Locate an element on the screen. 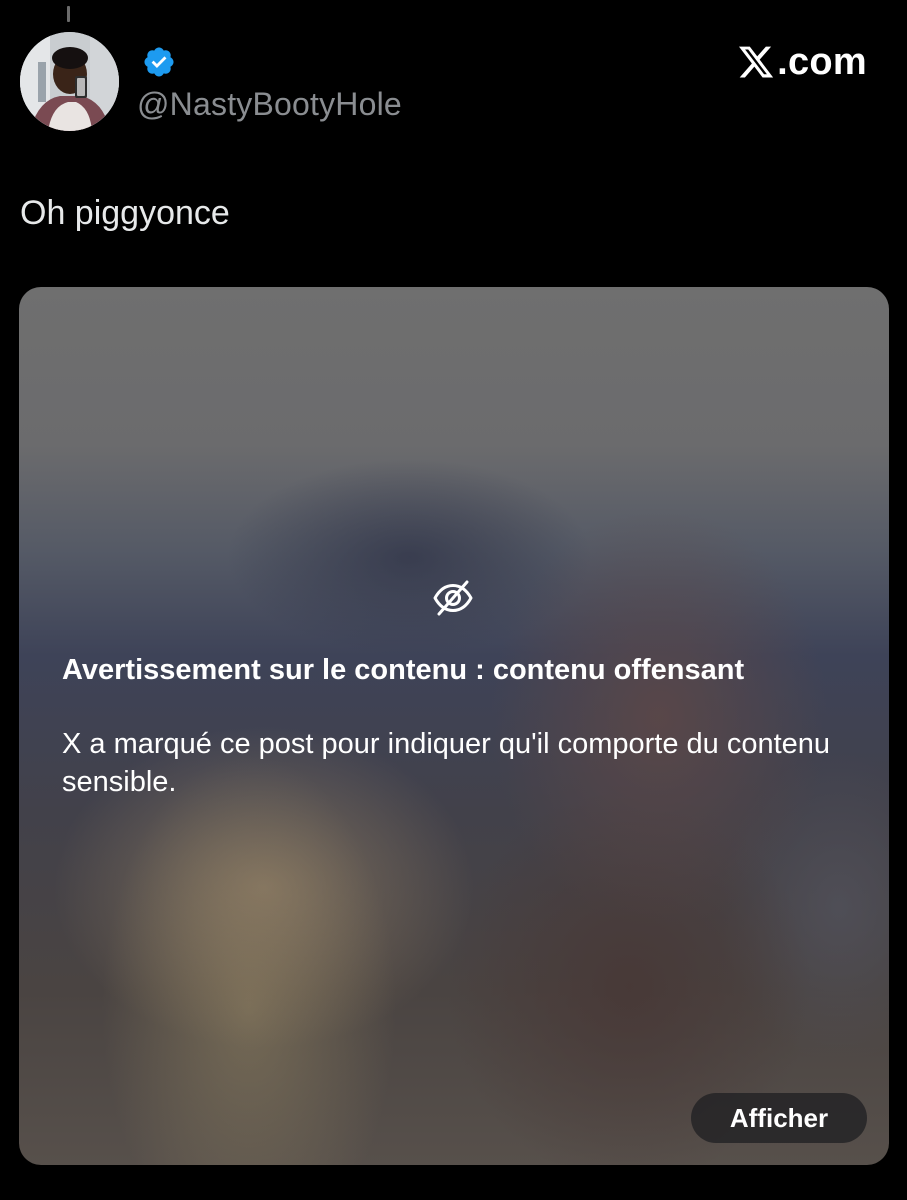 Image resolution: width=907 pixels, height=1200 pixels. x-logo-icon is located at coordinates (756, 62).